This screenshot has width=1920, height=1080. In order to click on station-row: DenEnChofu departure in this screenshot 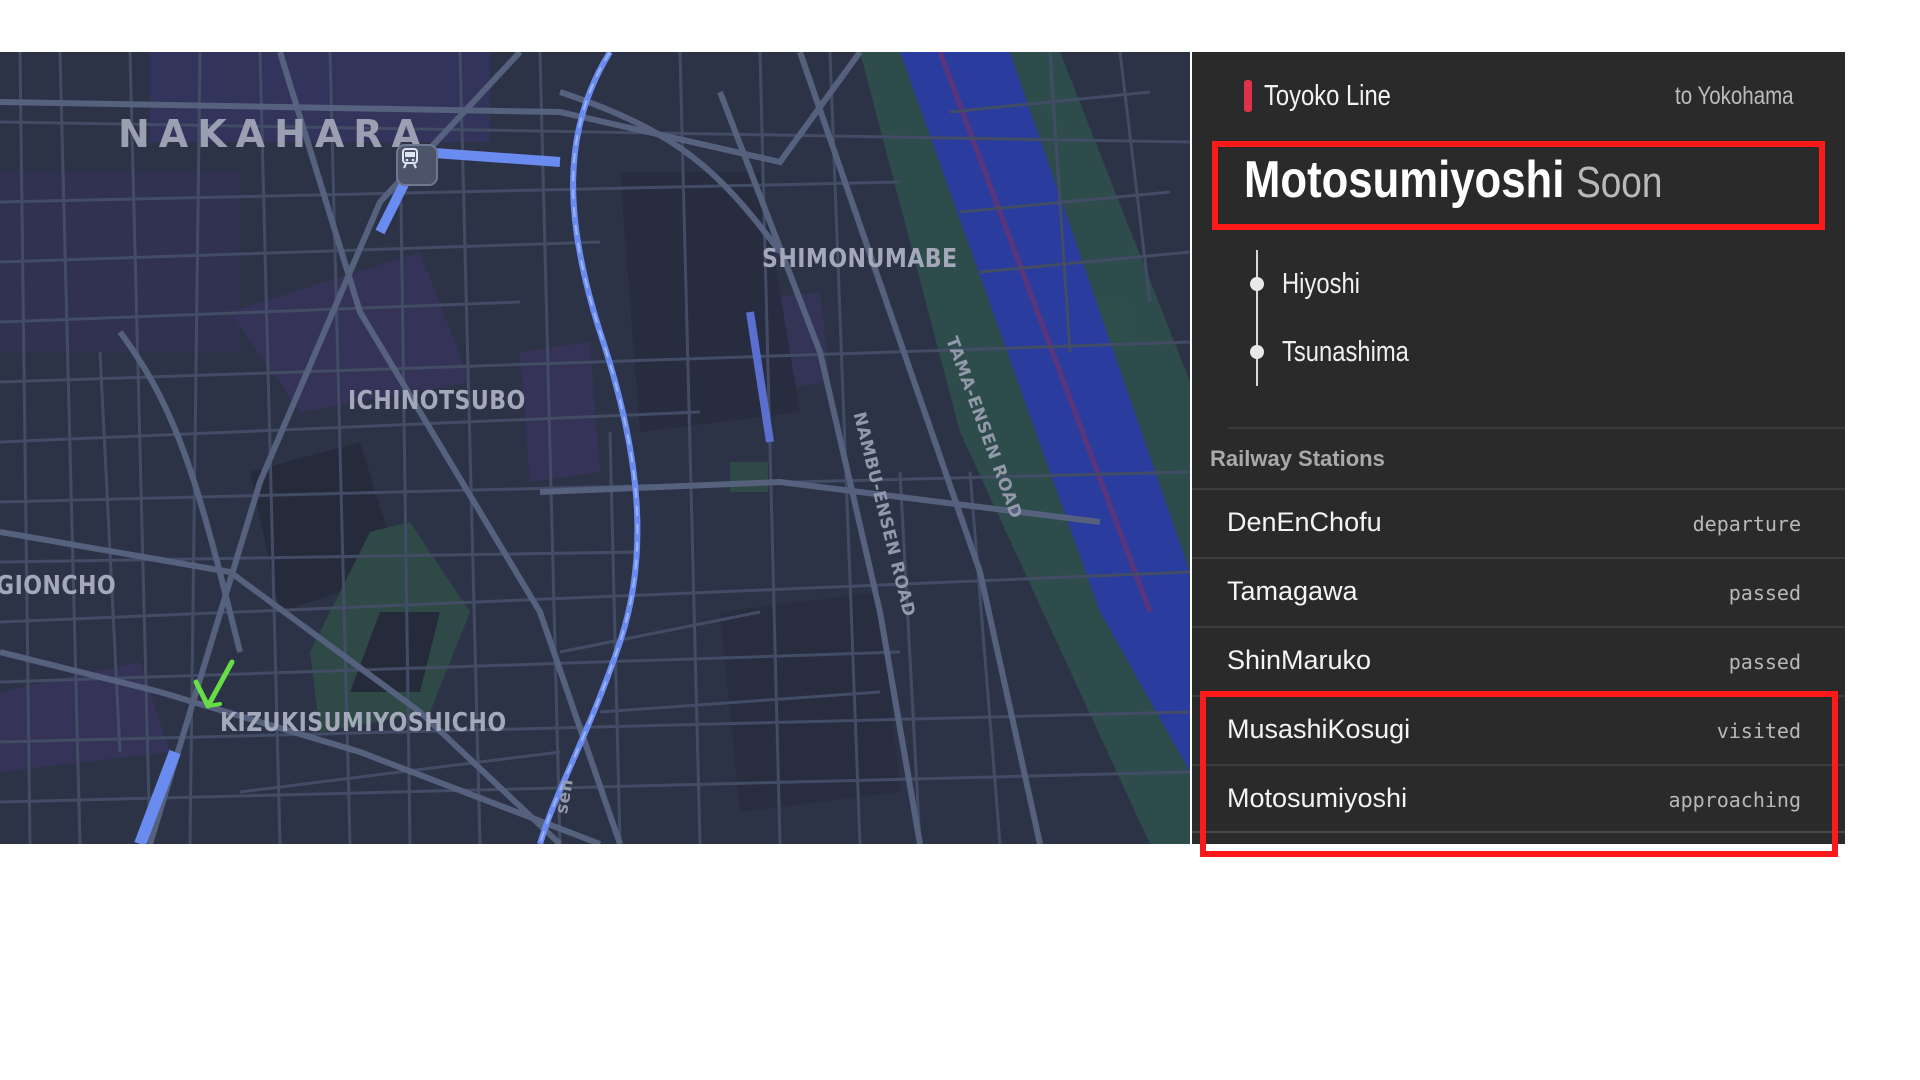, I will do `click(1518, 522)`.